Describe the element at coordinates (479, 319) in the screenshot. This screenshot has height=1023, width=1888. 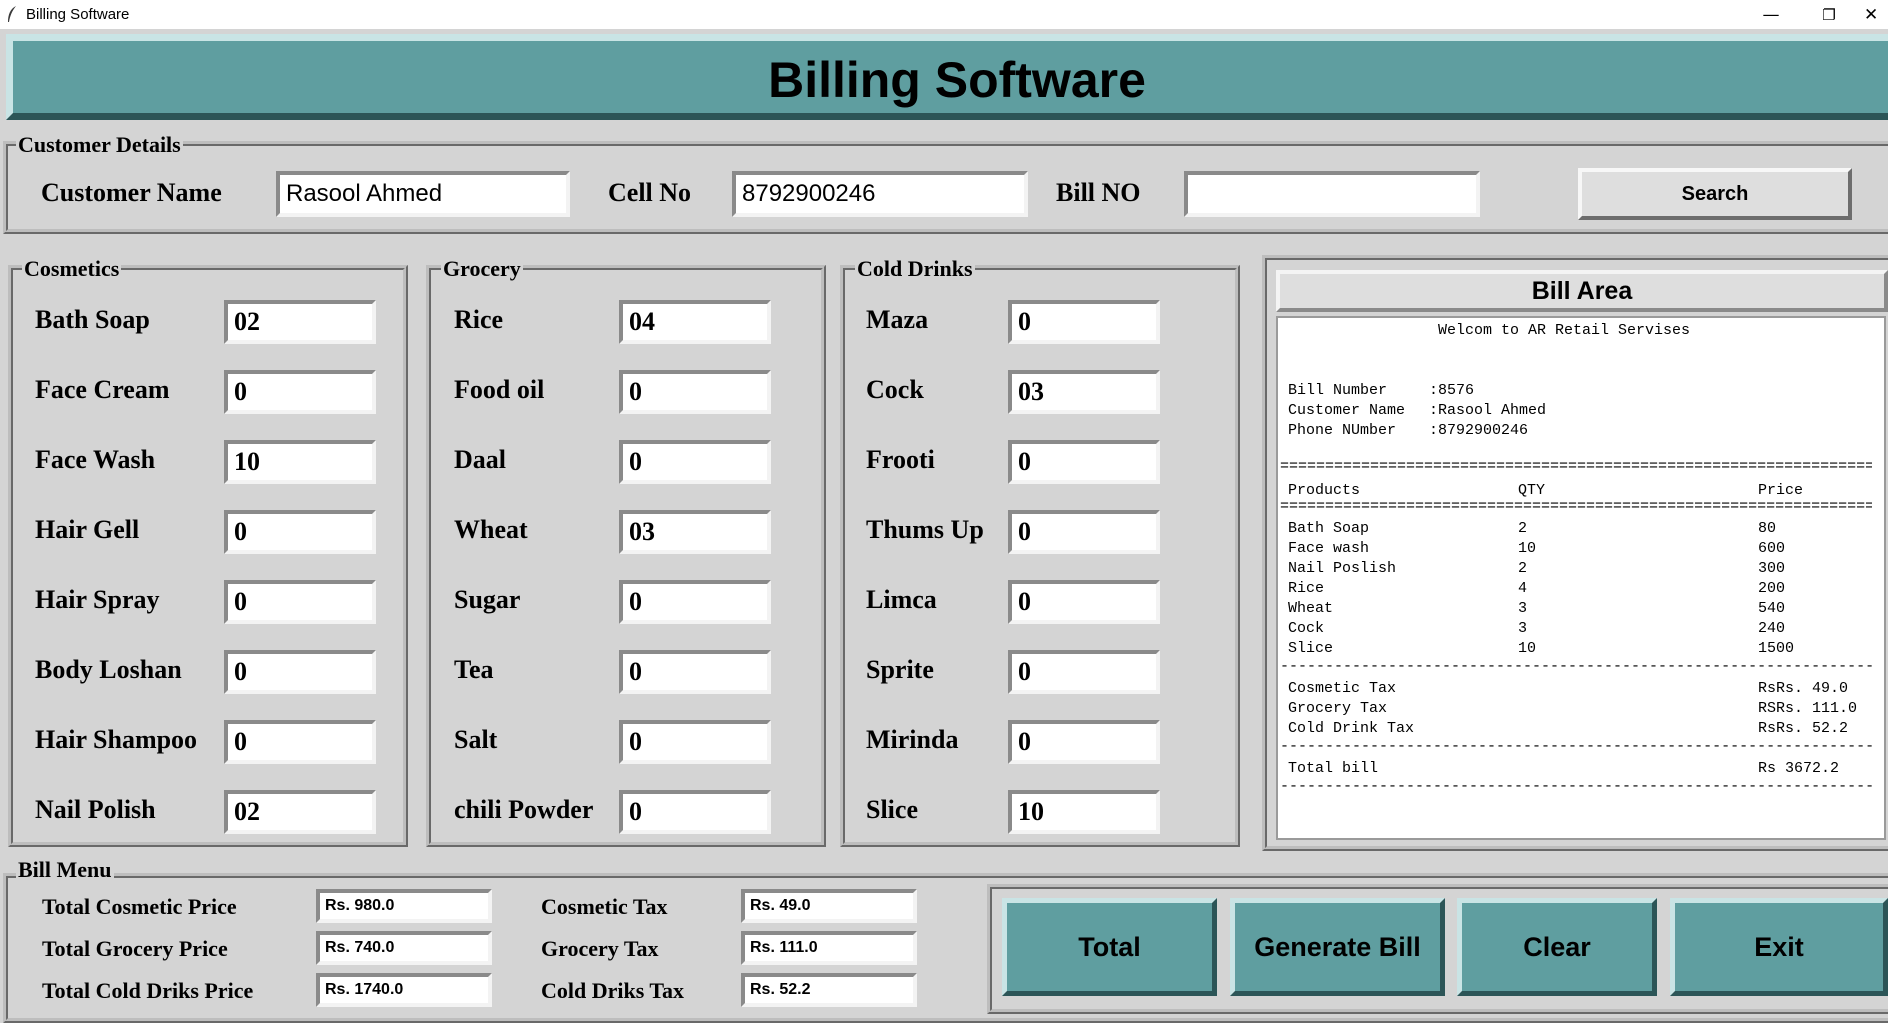
I see `grocery-item-label: Rice` at that location.